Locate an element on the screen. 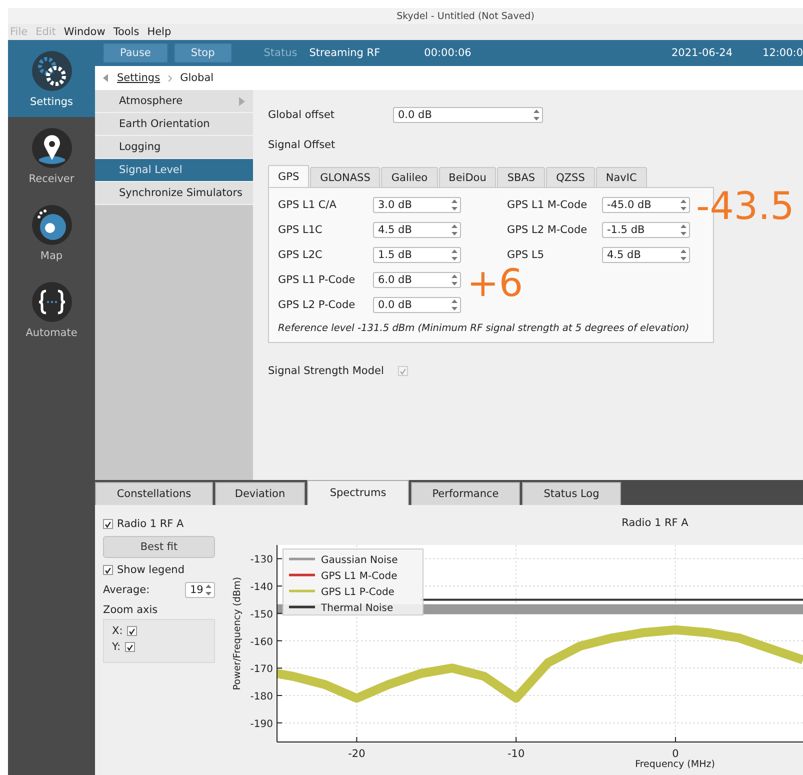  breadcrumb-link: Settings is located at coordinates (138, 78).